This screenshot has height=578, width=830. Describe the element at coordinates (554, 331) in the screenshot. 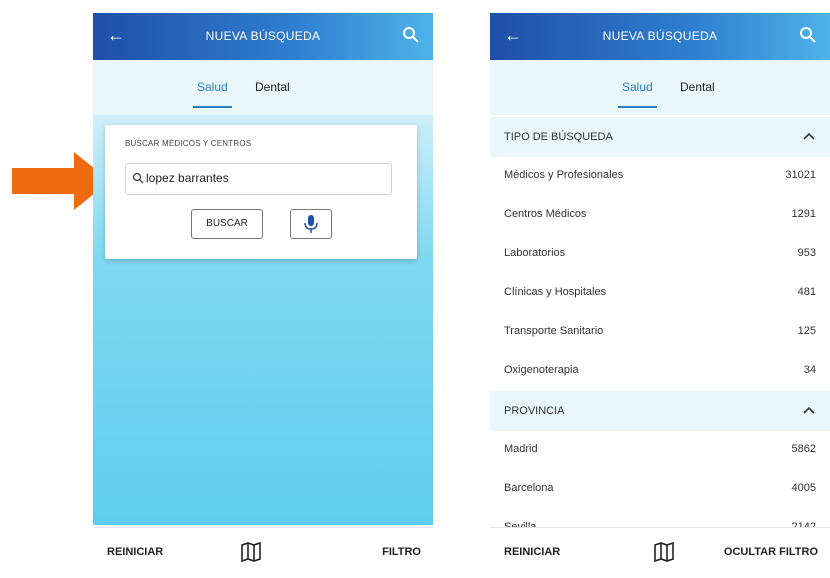

I see `item-label: Transporte Sanitario` at that location.